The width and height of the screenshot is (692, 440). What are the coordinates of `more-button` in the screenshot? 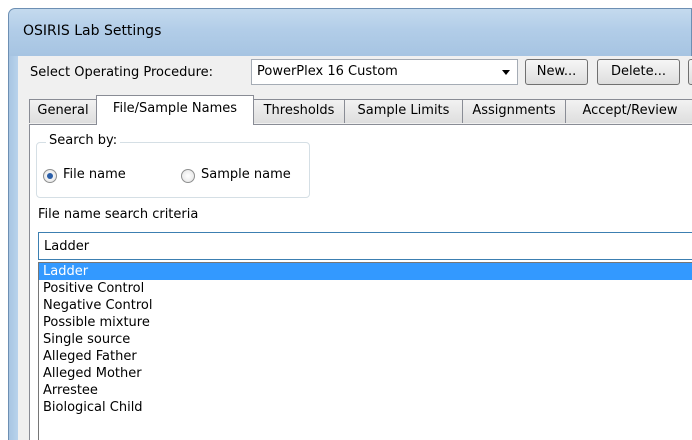 It's located at (690, 72).